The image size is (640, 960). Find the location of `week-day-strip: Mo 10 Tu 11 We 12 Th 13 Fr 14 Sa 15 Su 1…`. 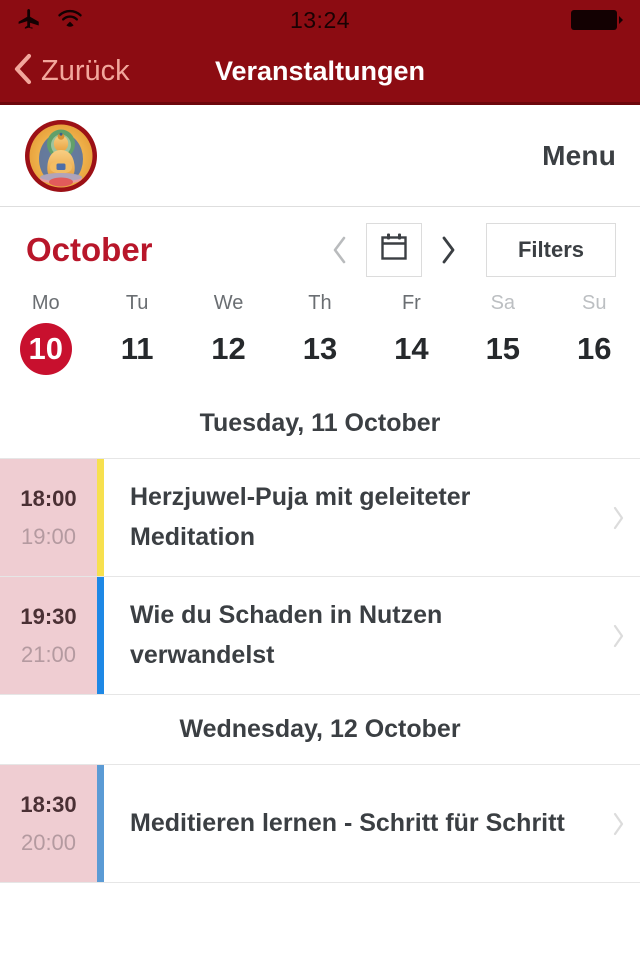

week-day-strip: Mo 10 Tu 11 We 12 Th 13 Fr 14 Sa 15 Su 1… is located at coordinates (320, 340).